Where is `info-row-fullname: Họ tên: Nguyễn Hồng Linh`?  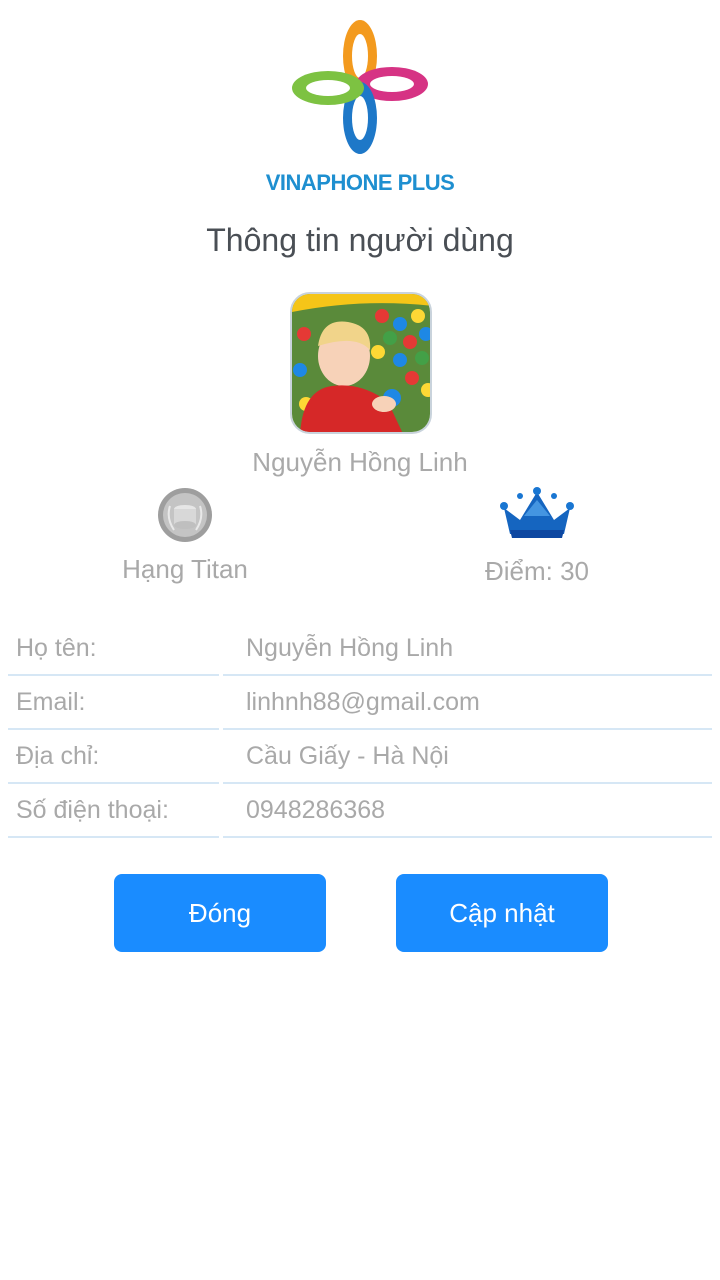
info-row-fullname: Họ tên: Nguyễn Hồng Linh is located at coordinates (360, 649).